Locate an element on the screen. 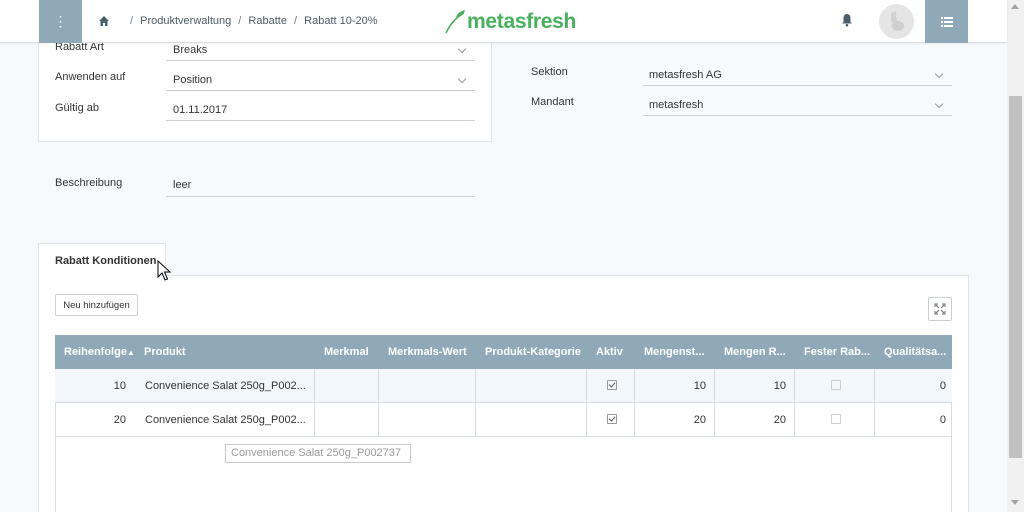 Image resolution: width=1024 pixels, height=512 pixels. metasfresh-logo: metasfresh is located at coordinates (510, 22).